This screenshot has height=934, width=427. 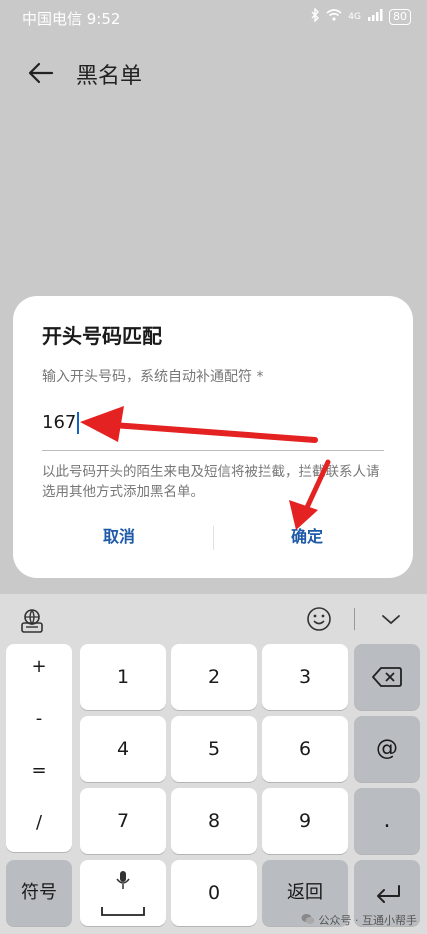 I want to click on symbol-key-slash: /, so click(x=39, y=822).